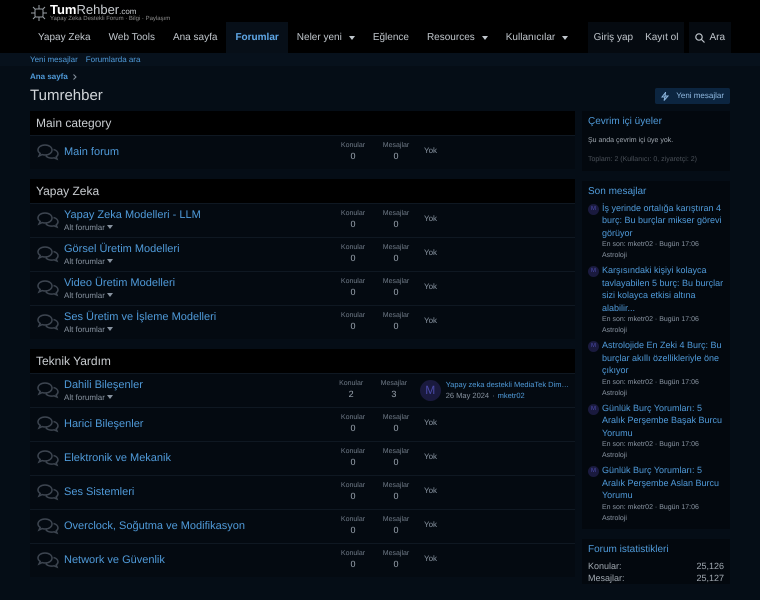 The width and height of the screenshot is (760, 600). Describe the element at coordinates (661, 37) in the screenshot. I see `account-link: Kayıt ol` at that location.